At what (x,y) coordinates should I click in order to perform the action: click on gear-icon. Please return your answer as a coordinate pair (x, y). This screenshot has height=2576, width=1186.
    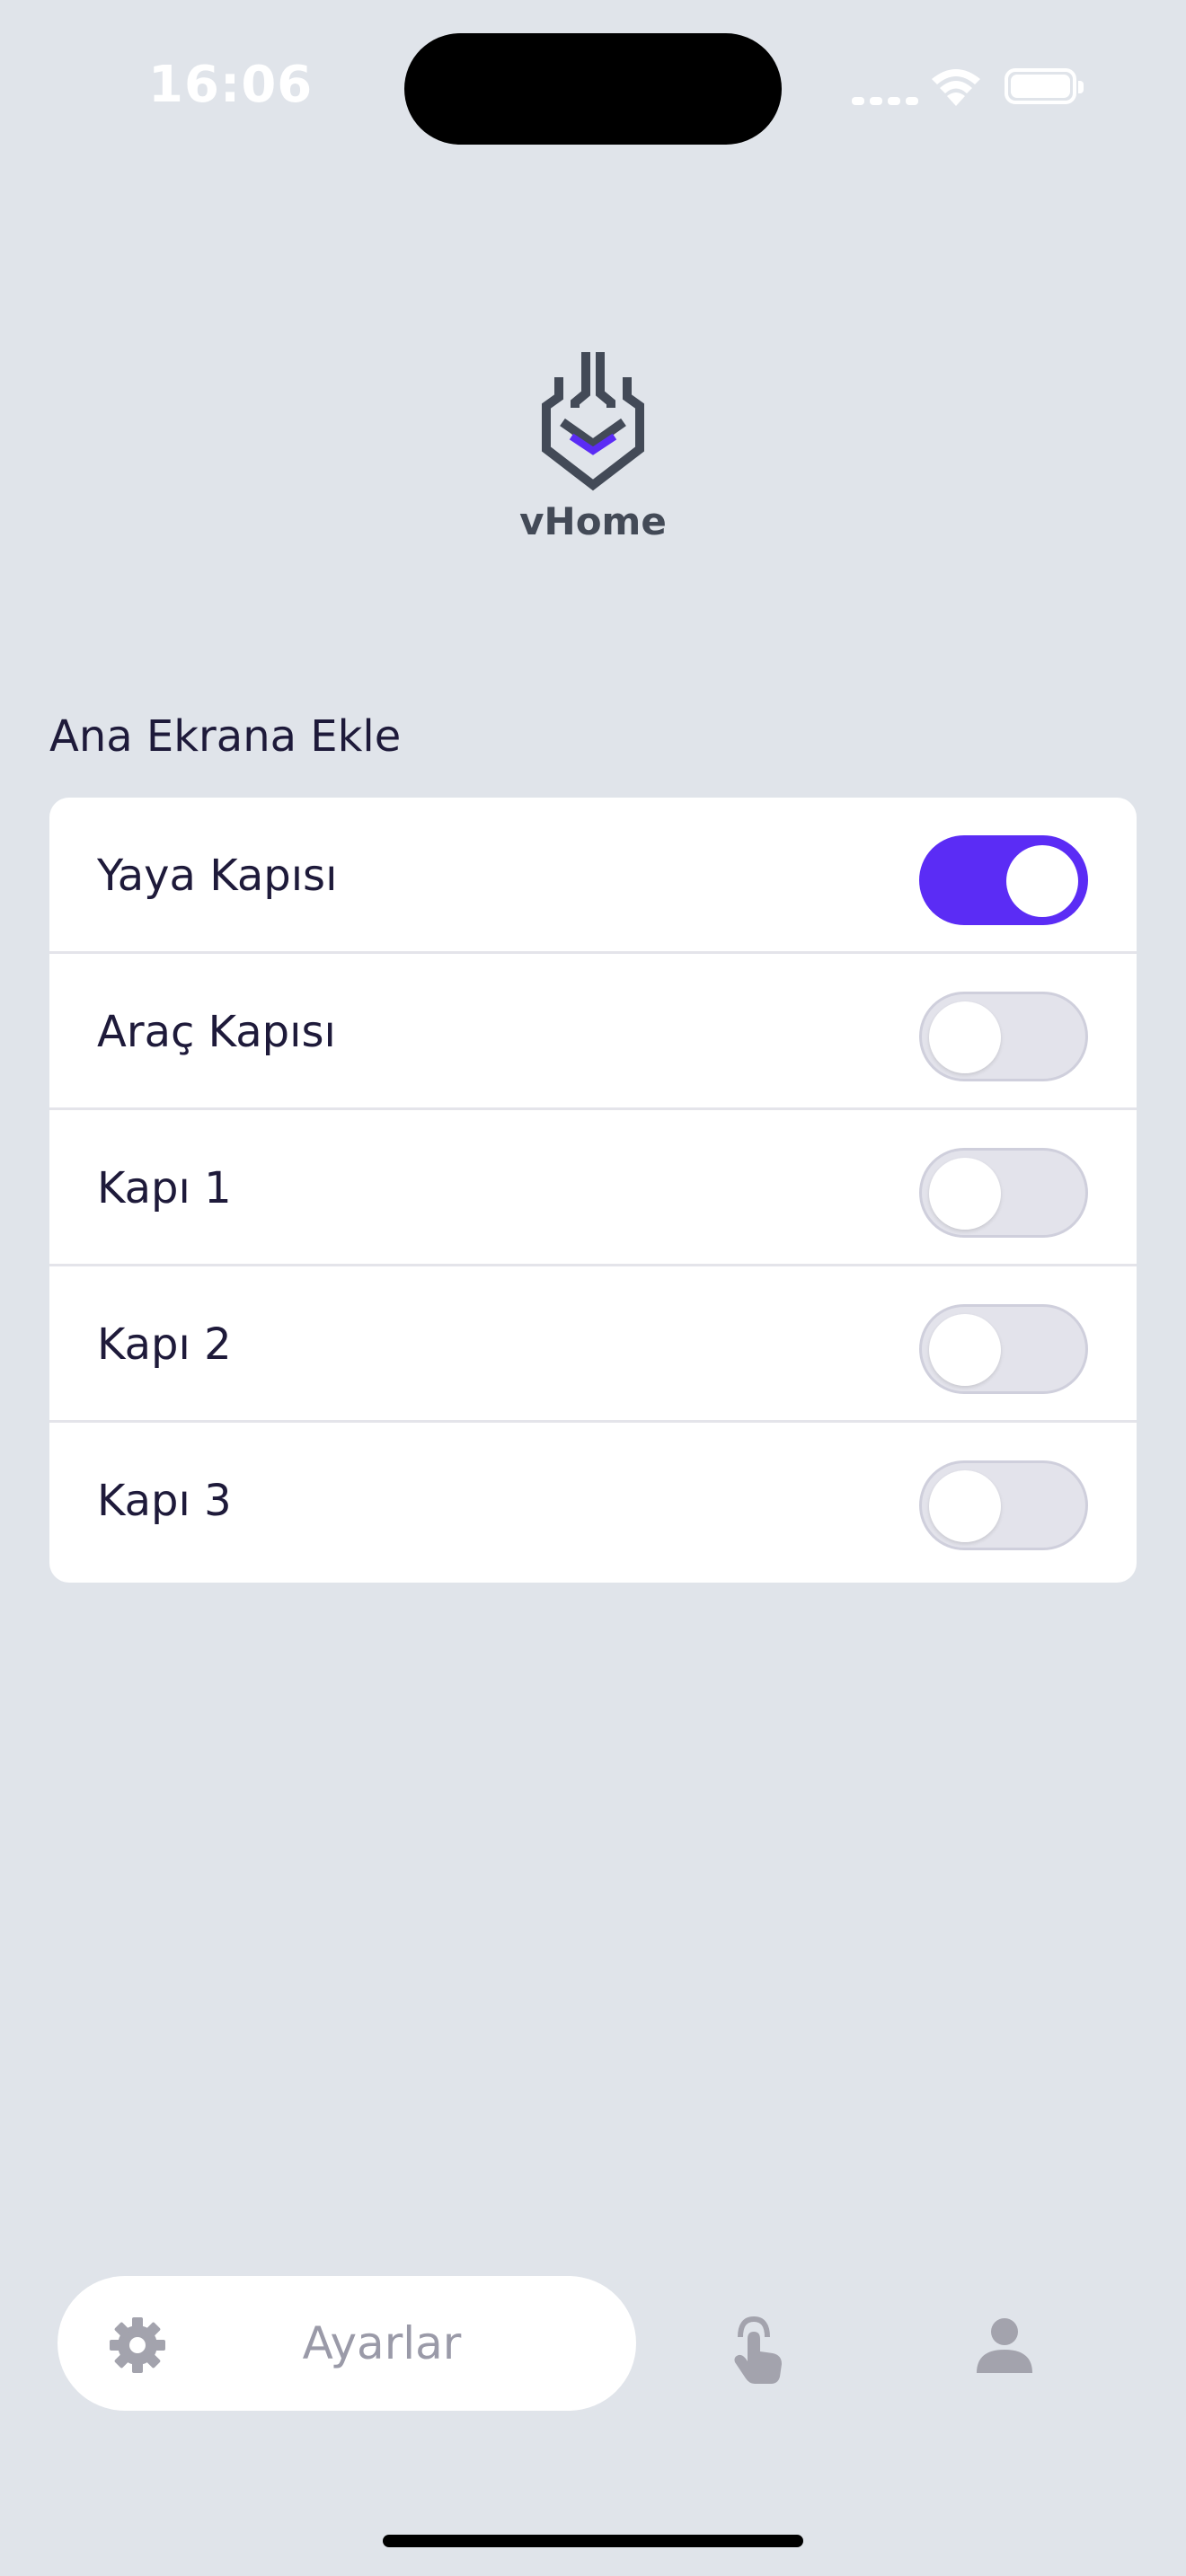
    Looking at the image, I should click on (137, 2345).